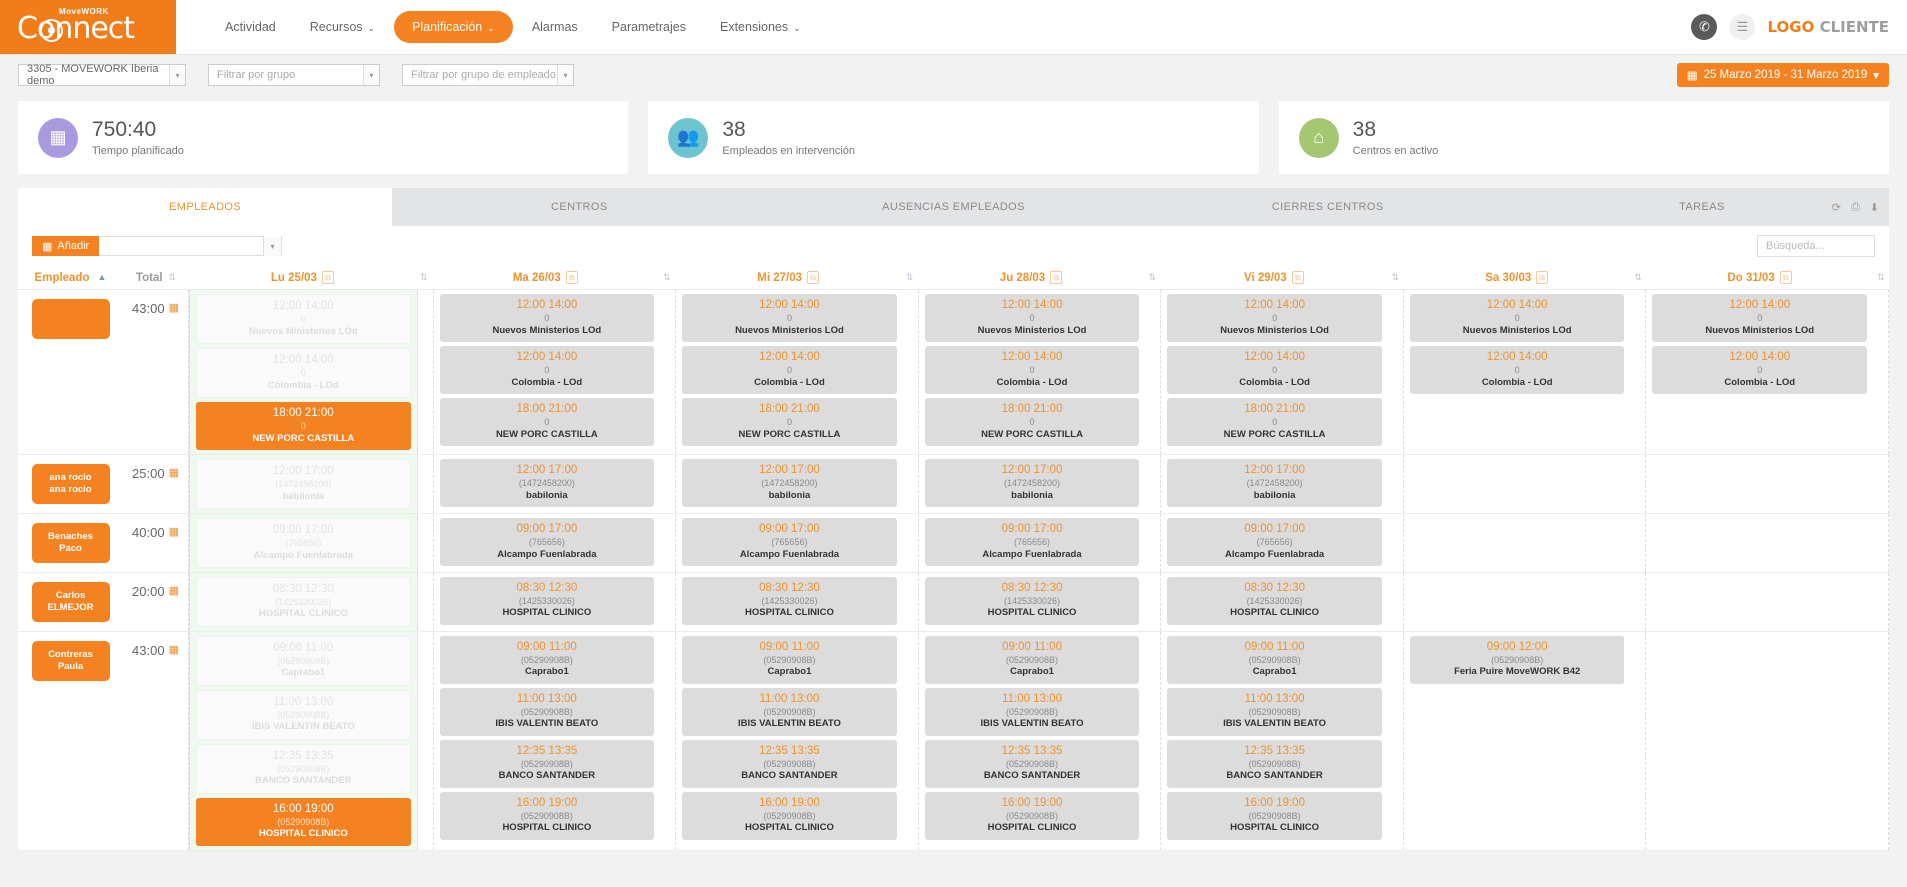  Describe the element at coordinates (953, 207) in the screenshot. I see `tab-ausencias-empleados: AUSENCIAS EMPLEADOS` at that location.